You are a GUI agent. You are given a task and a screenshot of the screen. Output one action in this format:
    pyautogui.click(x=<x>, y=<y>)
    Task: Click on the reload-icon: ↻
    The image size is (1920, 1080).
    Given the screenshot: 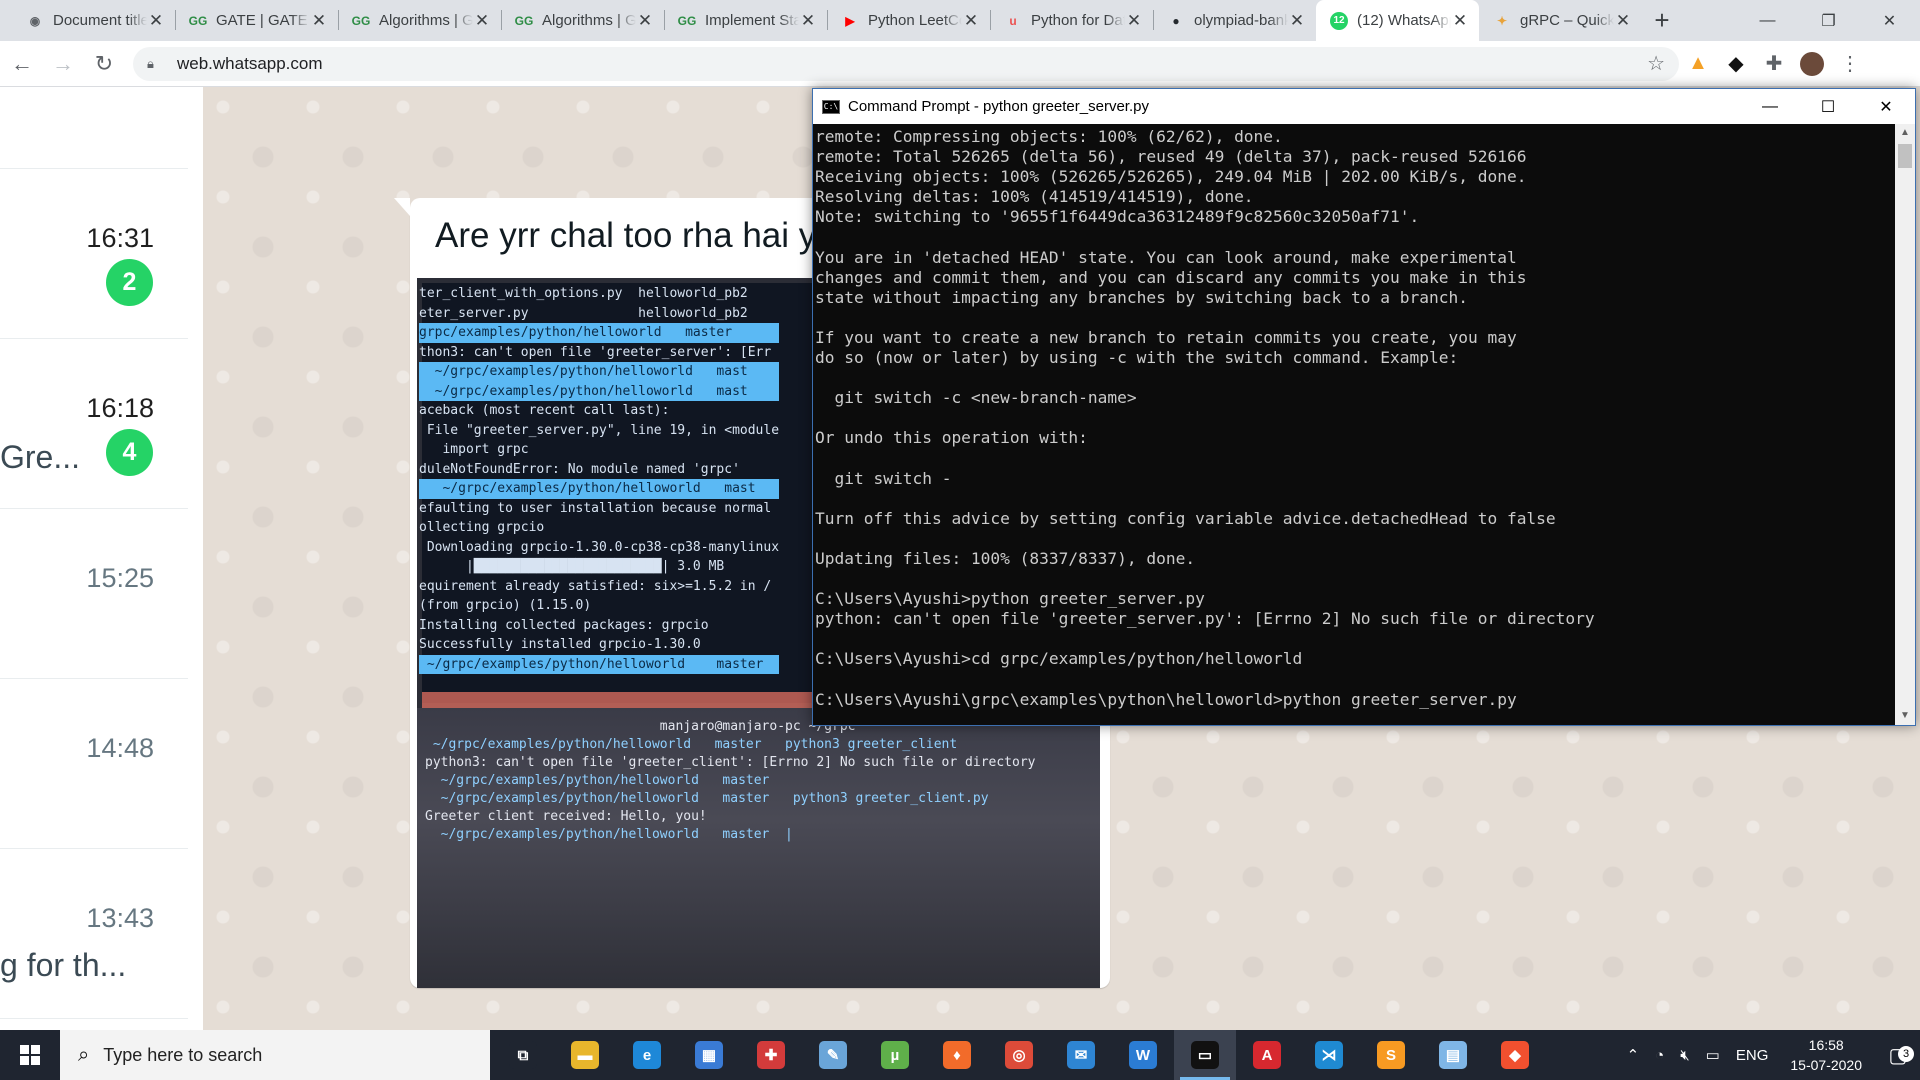 What is the action you would take?
    pyautogui.click(x=104, y=64)
    